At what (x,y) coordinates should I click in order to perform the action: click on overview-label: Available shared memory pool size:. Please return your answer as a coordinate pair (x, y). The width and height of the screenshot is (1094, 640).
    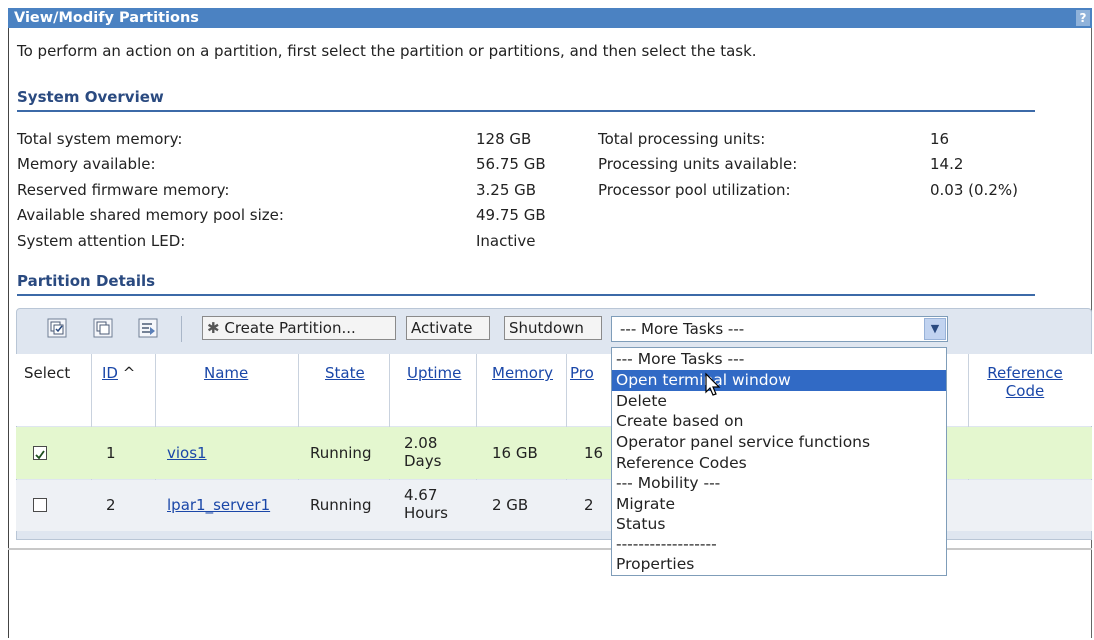
    Looking at the image, I should click on (150, 215).